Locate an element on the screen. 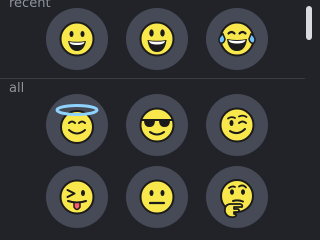 The height and width of the screenshot is (240, 320). wink-icon is located at coordinates (237, 125).